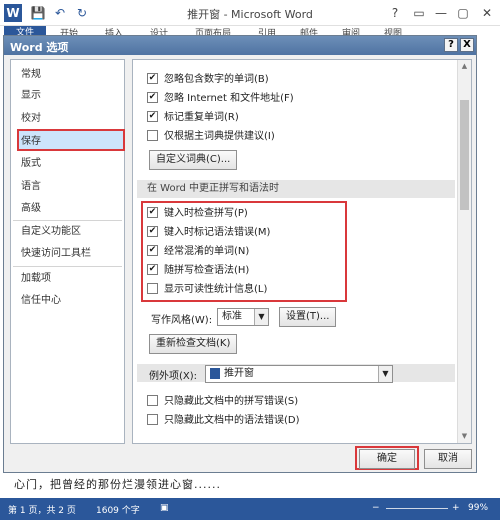  I want to click on nav-item-general: 常规, so click(31, 75).